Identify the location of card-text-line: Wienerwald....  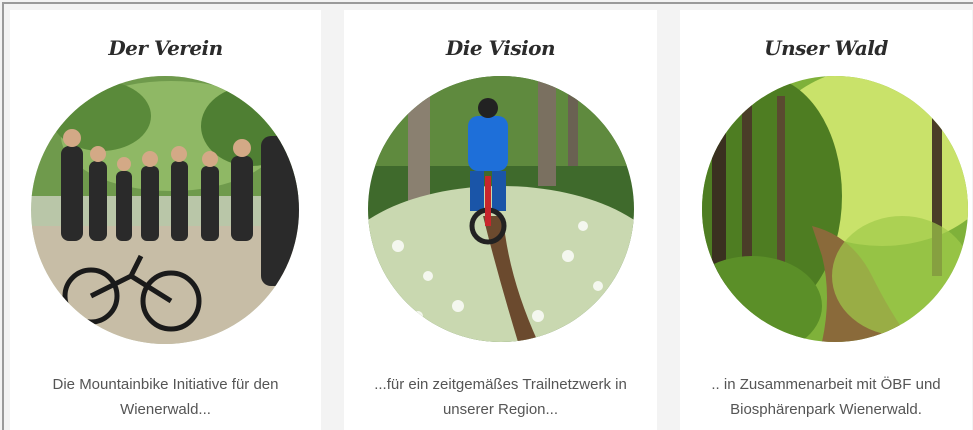
(165, 409).